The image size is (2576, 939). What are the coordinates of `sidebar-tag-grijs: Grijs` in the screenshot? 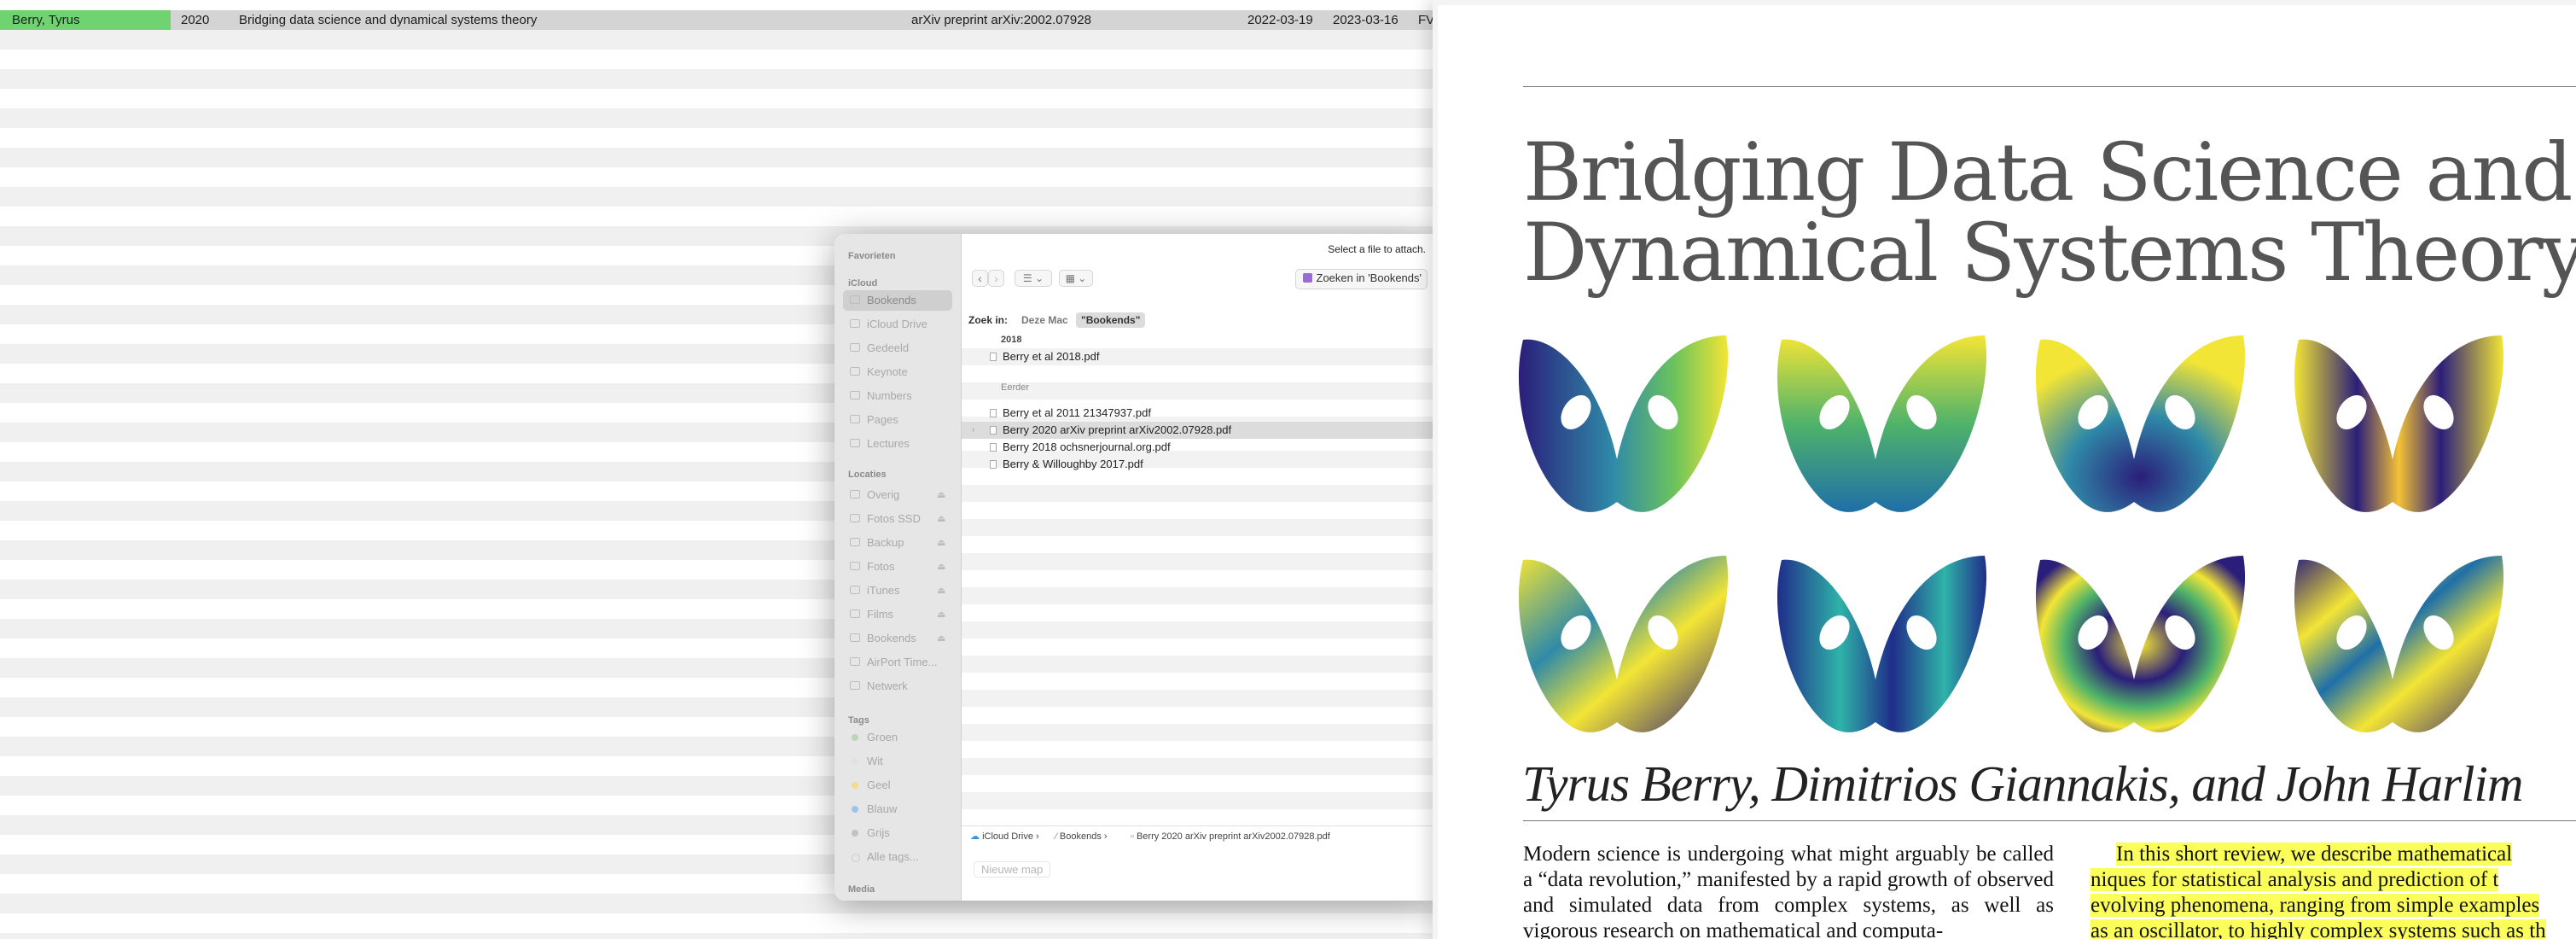 It's located at (898, 833).